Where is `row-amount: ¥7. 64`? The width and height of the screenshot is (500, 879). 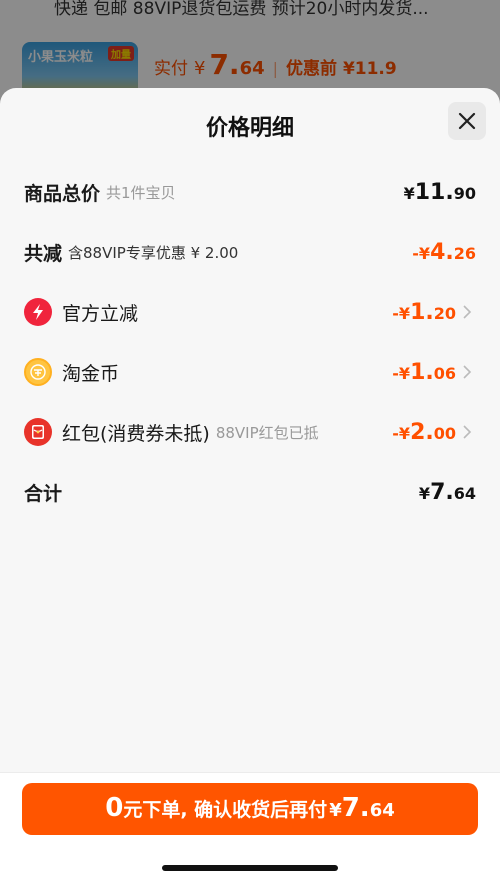 row-amount: ¥7. 64 is located at coordinates (447, 492).